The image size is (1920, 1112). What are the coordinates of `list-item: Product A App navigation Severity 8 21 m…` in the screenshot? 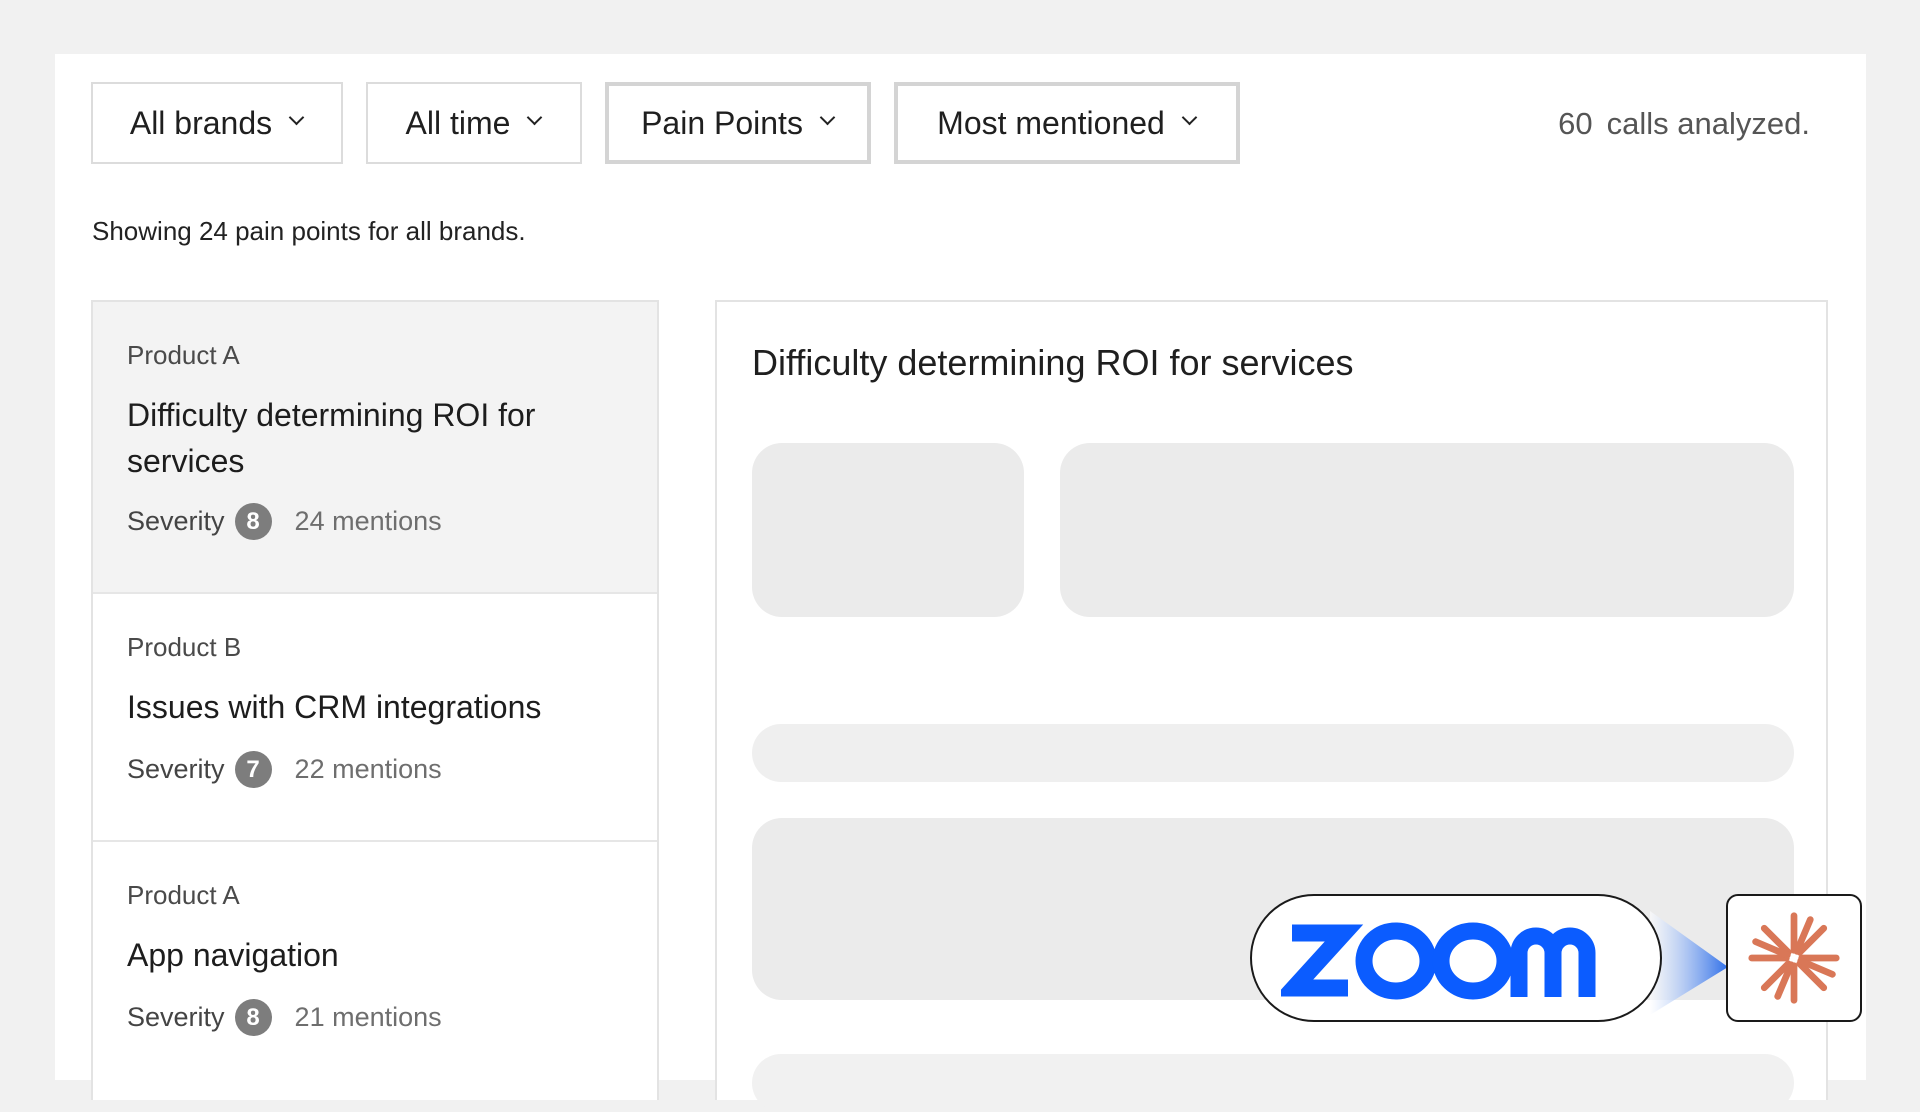 It's located at (375, 967).